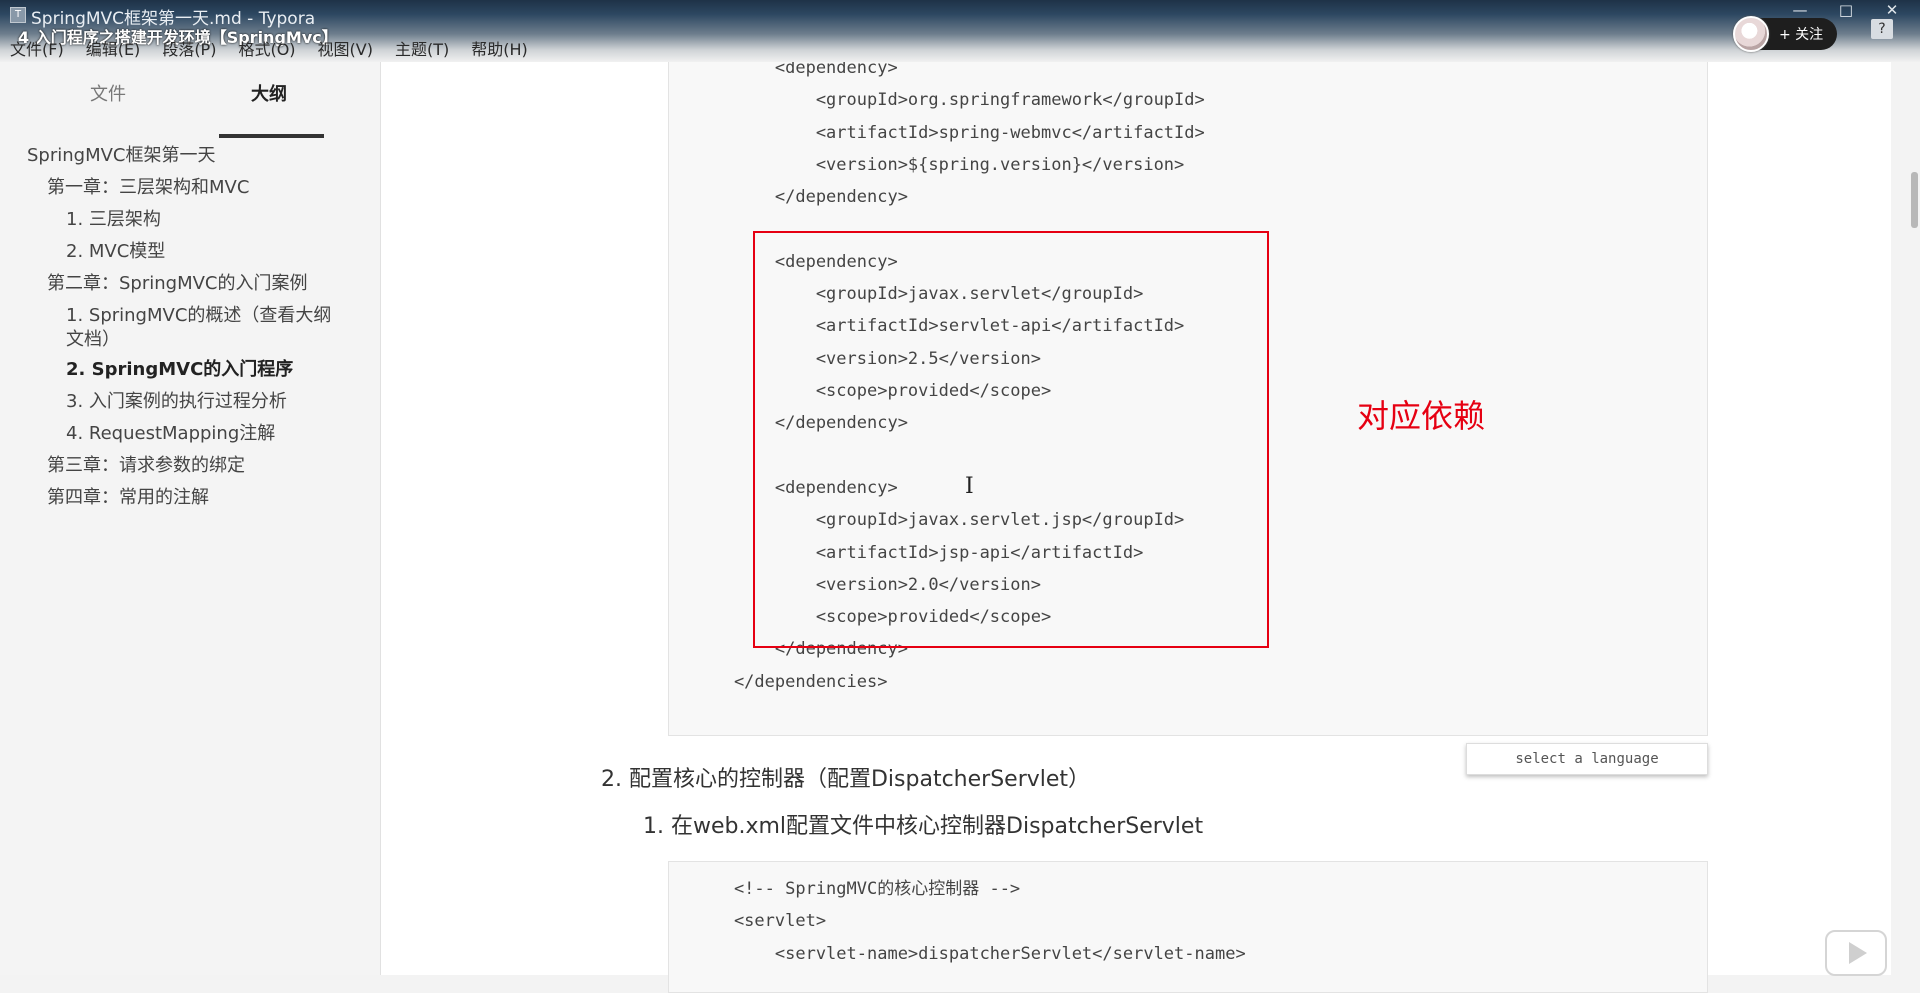  What do you see at coordinates (266, 48) in the screenshot?
I see `menu-item: 格式(O)` at bounding box center [266, 48].